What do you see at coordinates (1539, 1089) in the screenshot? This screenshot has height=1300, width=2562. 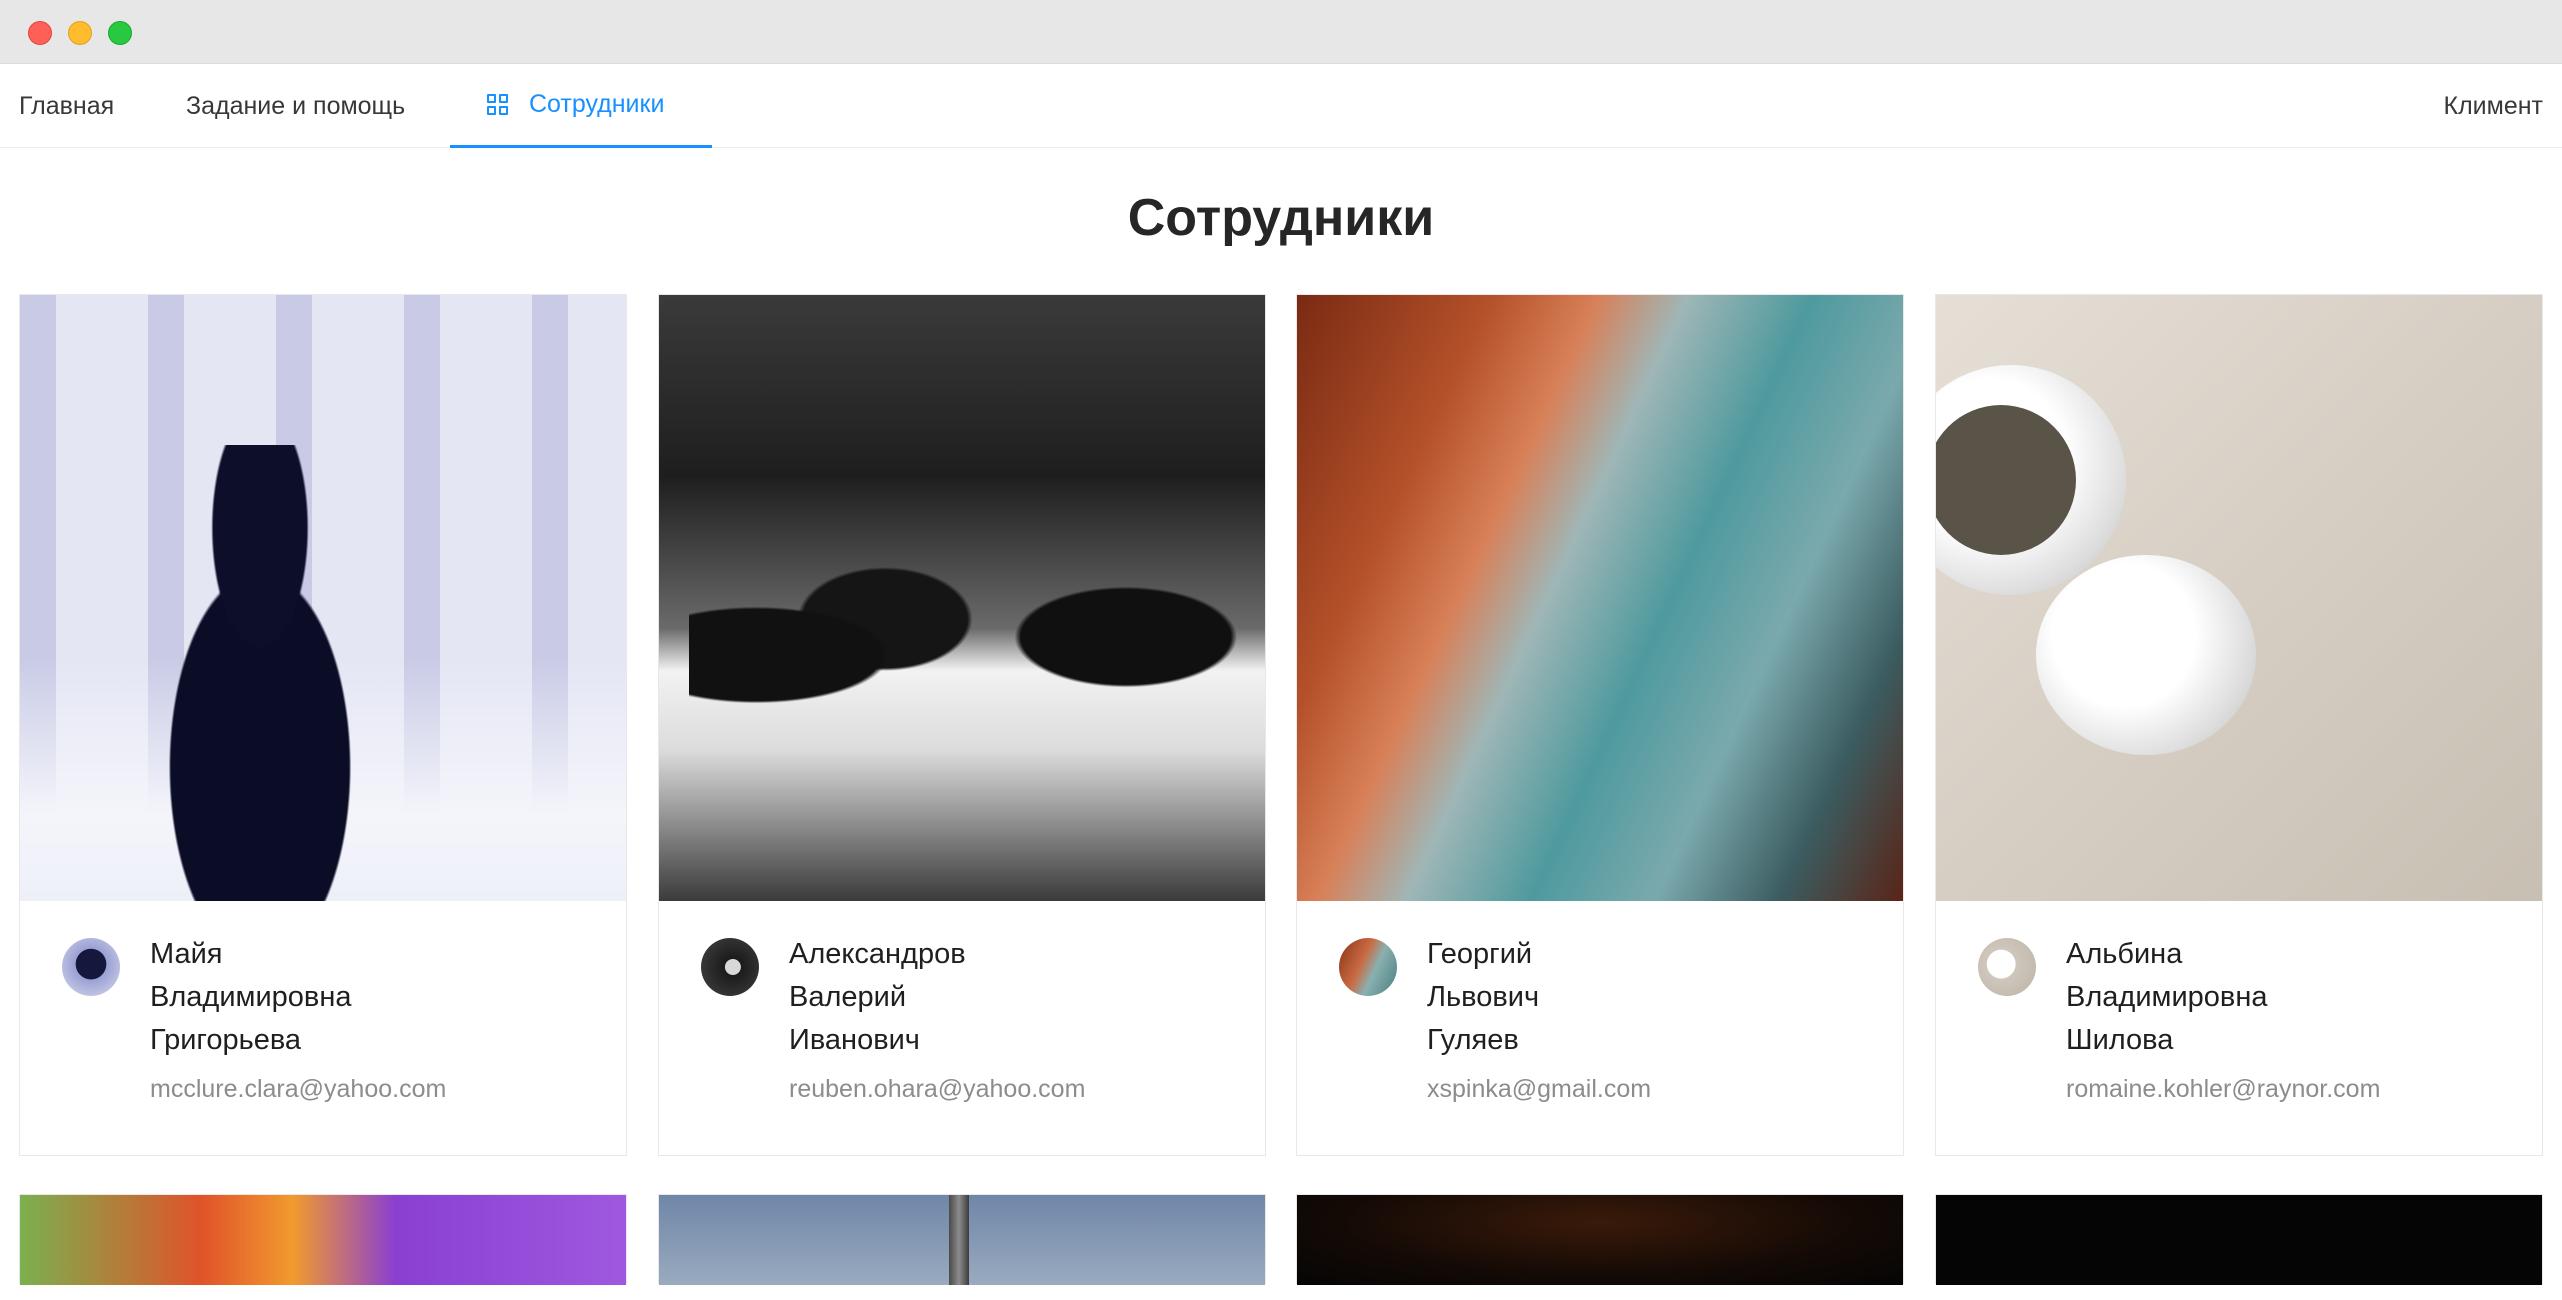 I see `employee-email: xspinka@gmail.com` at bounding box center [1539, 1089].